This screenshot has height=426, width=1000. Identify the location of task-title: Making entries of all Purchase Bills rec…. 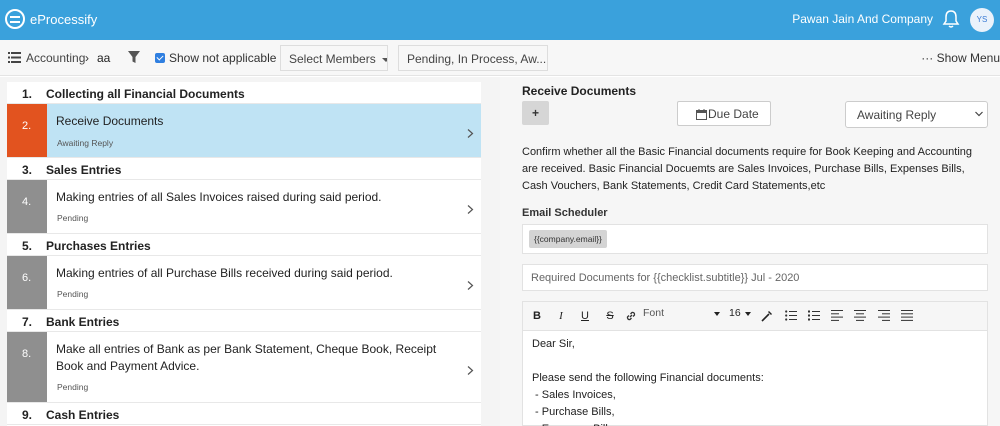
(224, 273).